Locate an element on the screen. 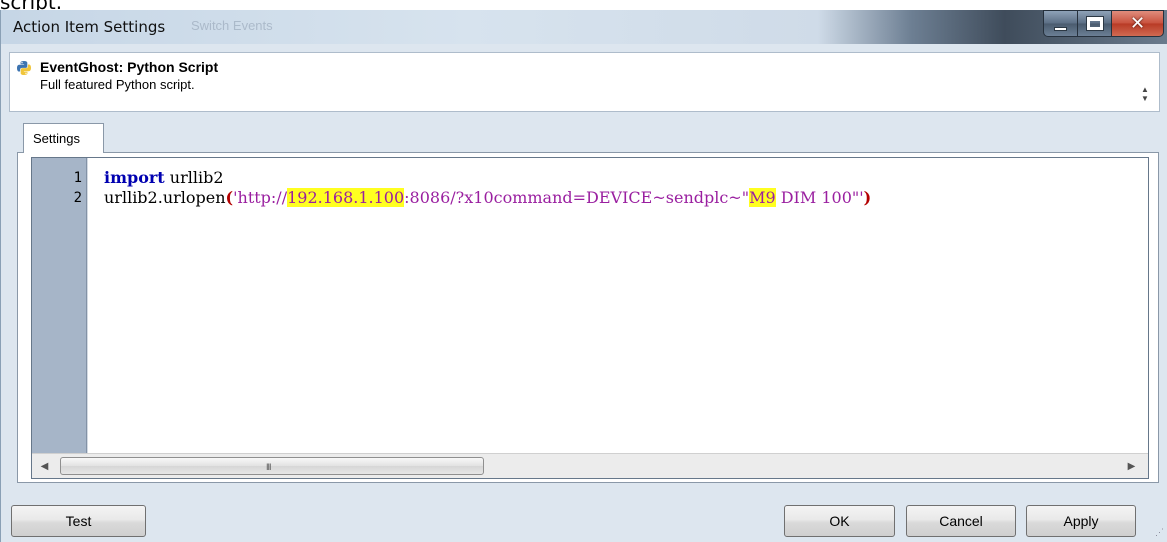 Image resolution: width=1167 pixels, height=542 pixels. code-string: :8086/?x10command=DEVICE~sendplc~" is located at coordinates (577, 197).